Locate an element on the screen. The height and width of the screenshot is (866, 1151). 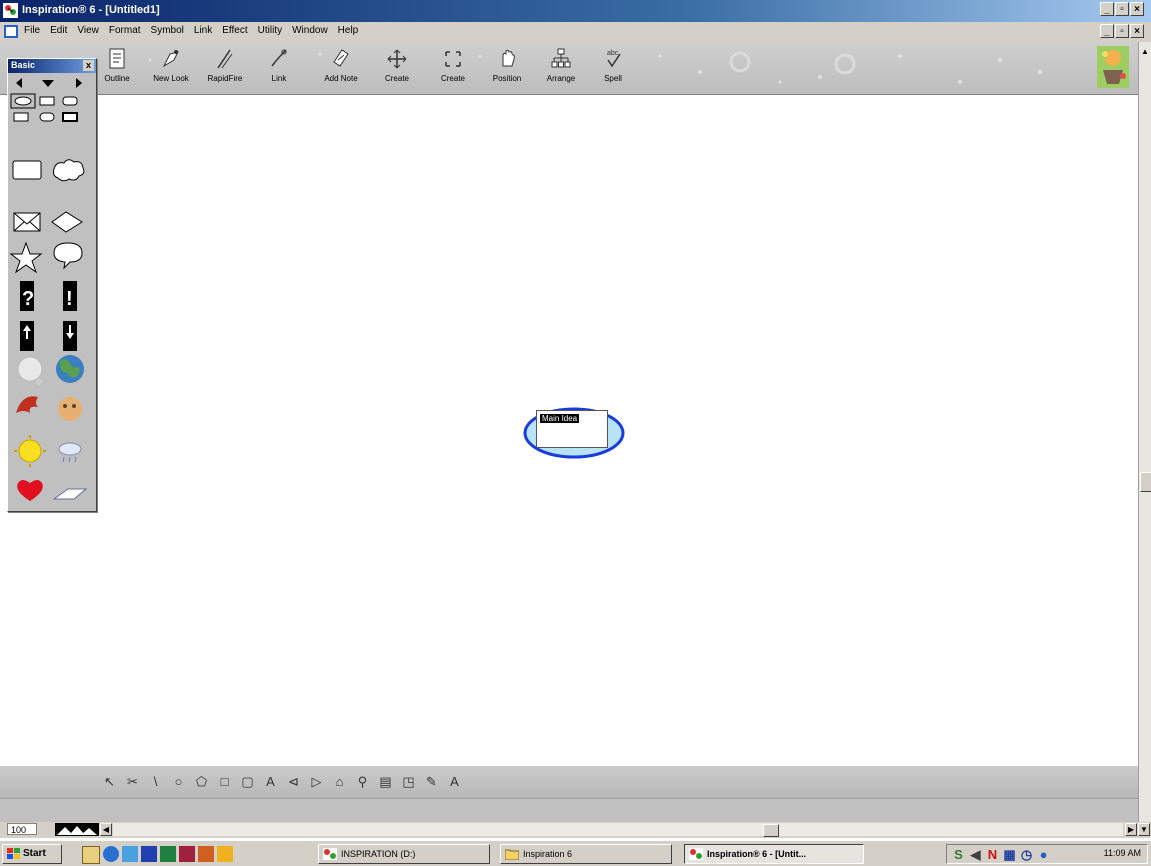
palette-title-bar: Basic x is located at coordinates (52, 66).